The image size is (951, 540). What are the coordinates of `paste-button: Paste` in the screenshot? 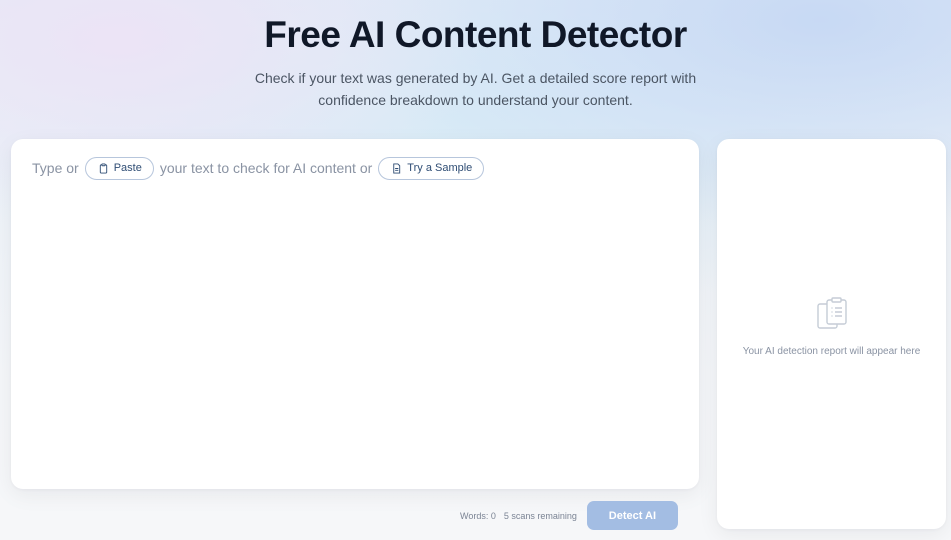 It's located at (119, 168).